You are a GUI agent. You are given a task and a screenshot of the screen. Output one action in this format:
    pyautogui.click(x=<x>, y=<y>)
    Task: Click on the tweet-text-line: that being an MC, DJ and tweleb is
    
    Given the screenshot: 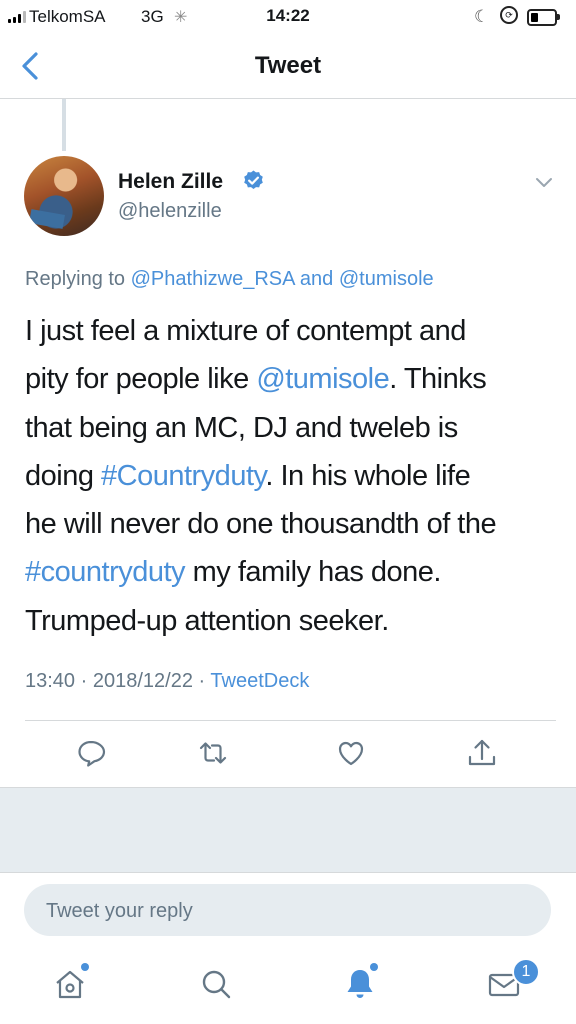 What is the action you would take?
    pyautogui.click(x=241, y=427)
    